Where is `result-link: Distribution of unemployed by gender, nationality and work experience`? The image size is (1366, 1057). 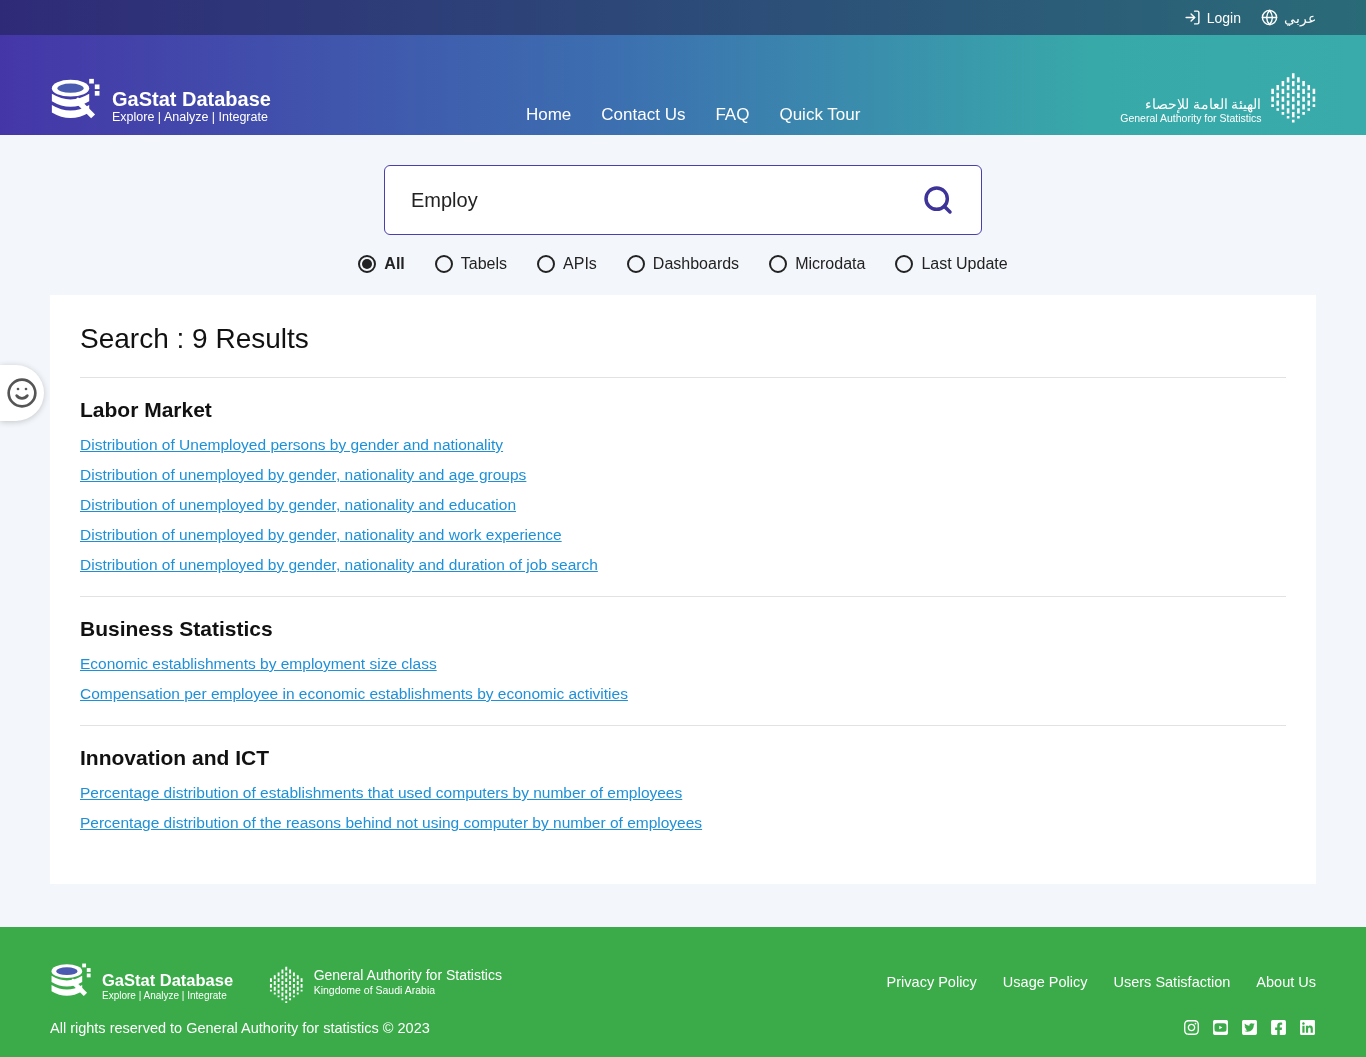 result-link: Distribution of unemployed by gender, nationality and work experience is located at coordinates (321, 535).